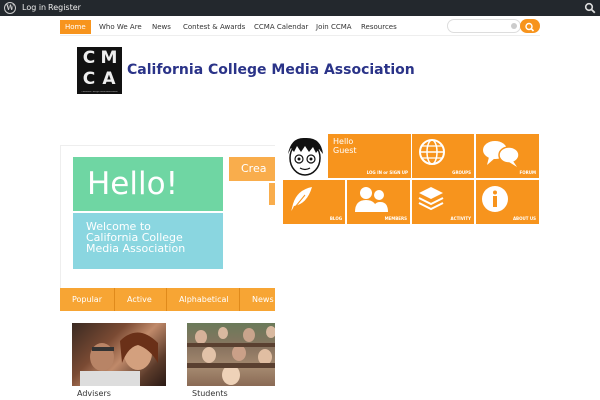  Describe the element at coordinates (524, 218) in the screenshot. I see `about-us-label: ABOUT US` at that location.